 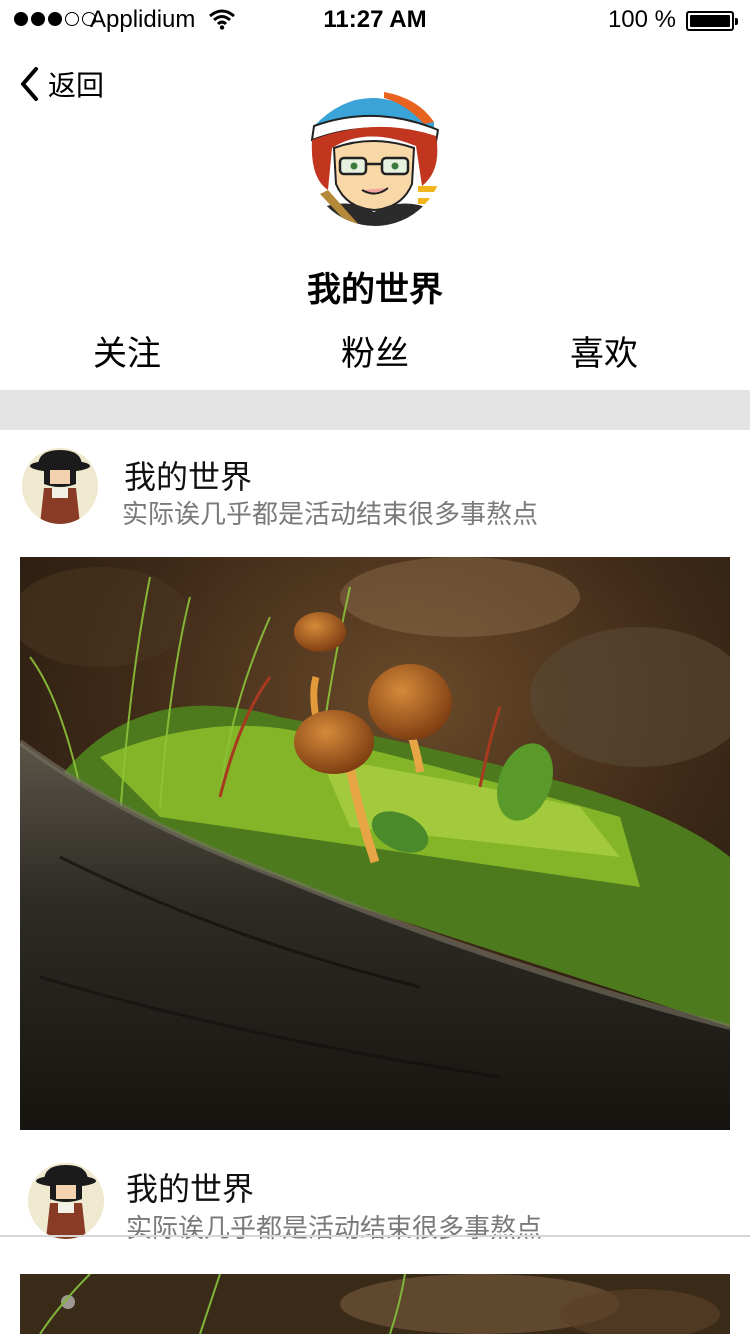 What do you see at coordinates (641, 19) in the screenshot?
I see `battery-percentage: 100 %` at bounding box center [641, 19].